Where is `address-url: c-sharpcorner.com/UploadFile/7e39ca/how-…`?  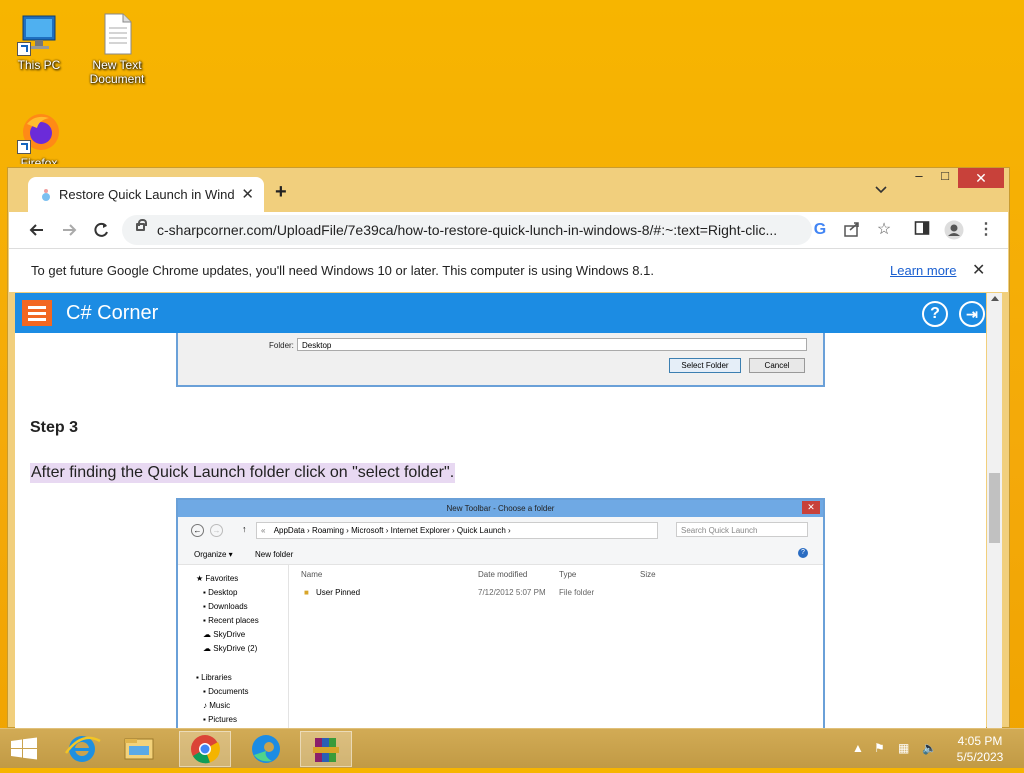
address-url: c-sharpcorner.com/UploadFile/7e39ca/how-… is located at coordinates (467, 230).